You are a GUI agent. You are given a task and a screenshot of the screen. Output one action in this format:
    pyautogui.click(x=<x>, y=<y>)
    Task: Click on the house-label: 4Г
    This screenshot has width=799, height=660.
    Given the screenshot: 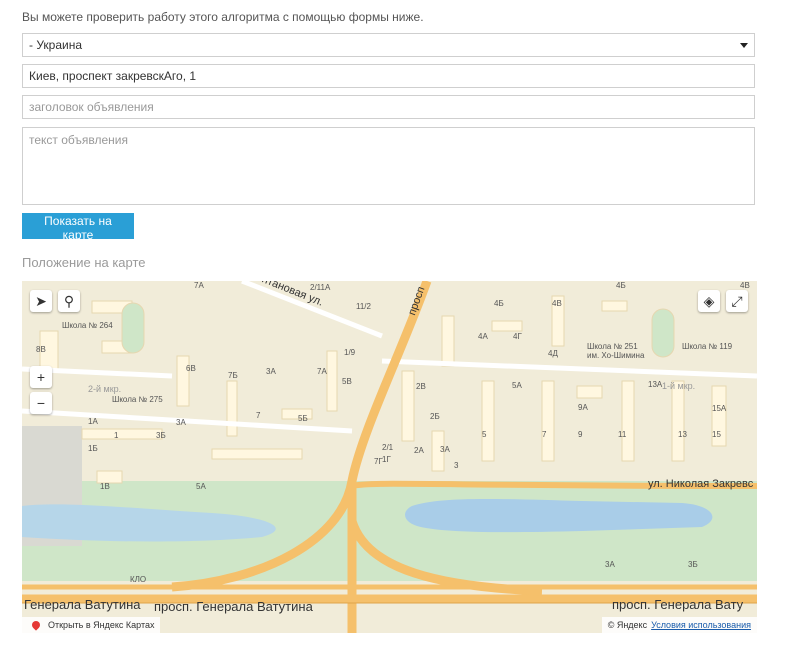 What is the action you would take?
    pyautogui.click(x=517, y=336)
    